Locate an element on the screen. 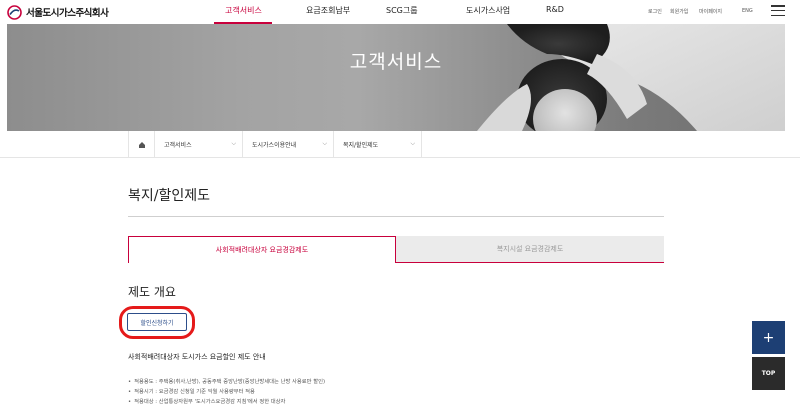 This screenshot has height=411, width=800. logo-mark-icon is located at coordinates (14, 12).